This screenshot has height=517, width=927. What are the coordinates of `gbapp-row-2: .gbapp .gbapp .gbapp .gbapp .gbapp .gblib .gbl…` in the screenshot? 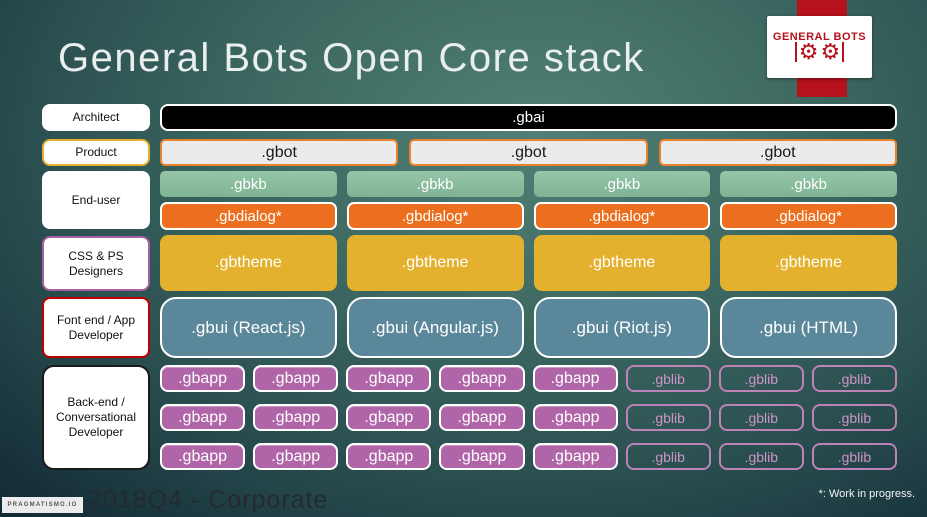 It's located at (528, 417).